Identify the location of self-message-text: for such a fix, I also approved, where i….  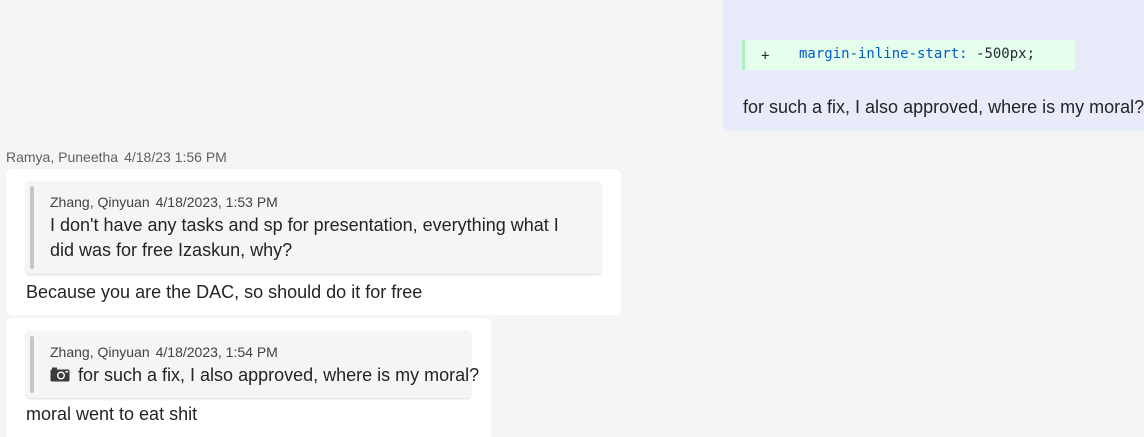
(943, 107).